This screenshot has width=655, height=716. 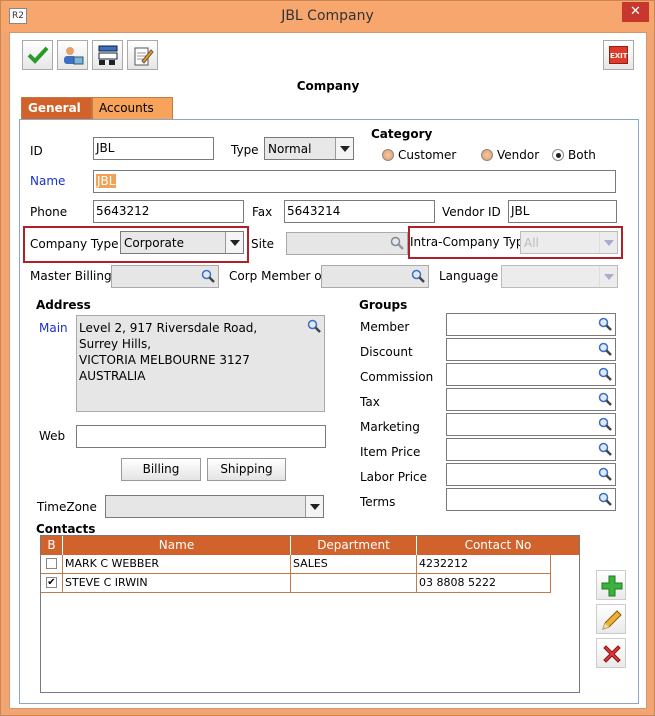 I want to click on edit-notes-button, so click(x=142, y=55).